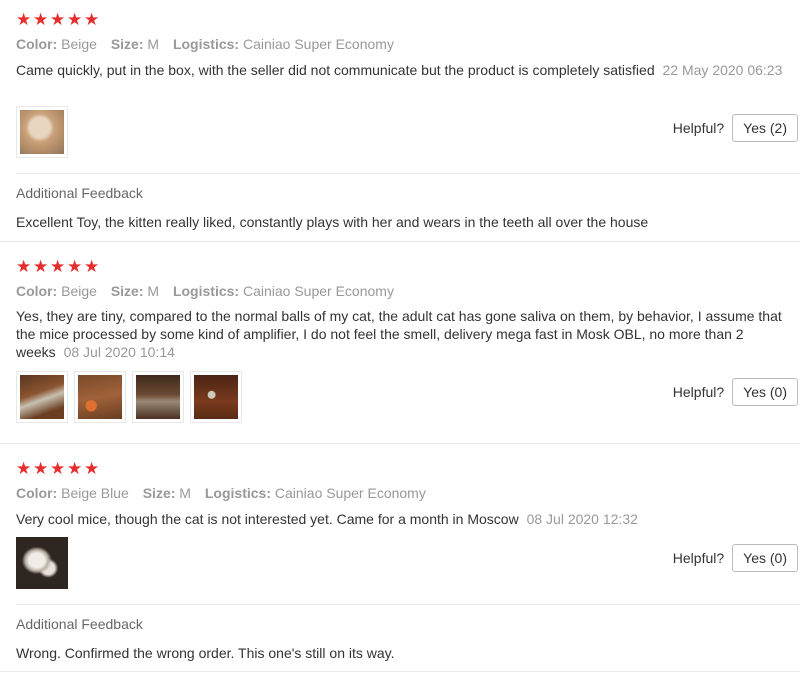  I want to click on helpful-section: Helpful? Yes (2), so click(735, 128).